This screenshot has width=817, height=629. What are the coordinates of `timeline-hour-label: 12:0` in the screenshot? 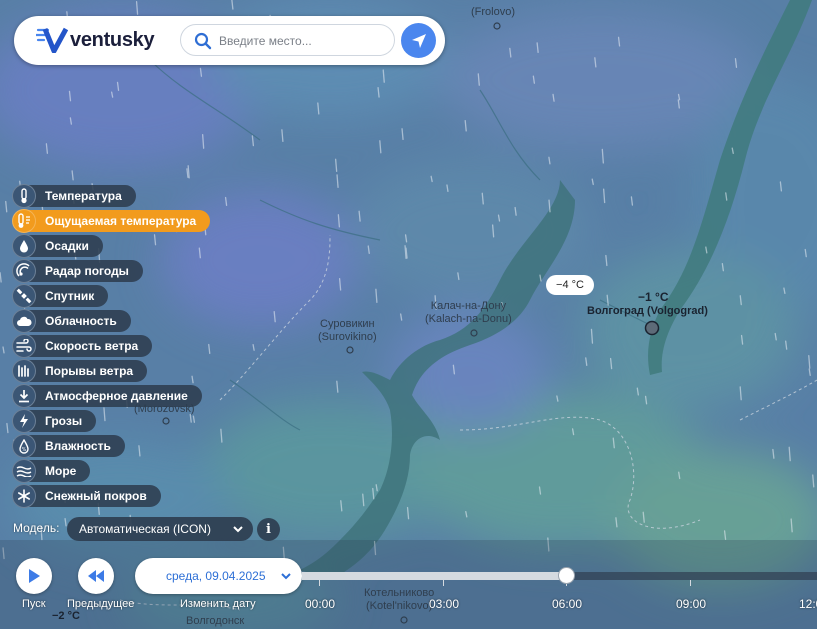 It's located at (808, 604).